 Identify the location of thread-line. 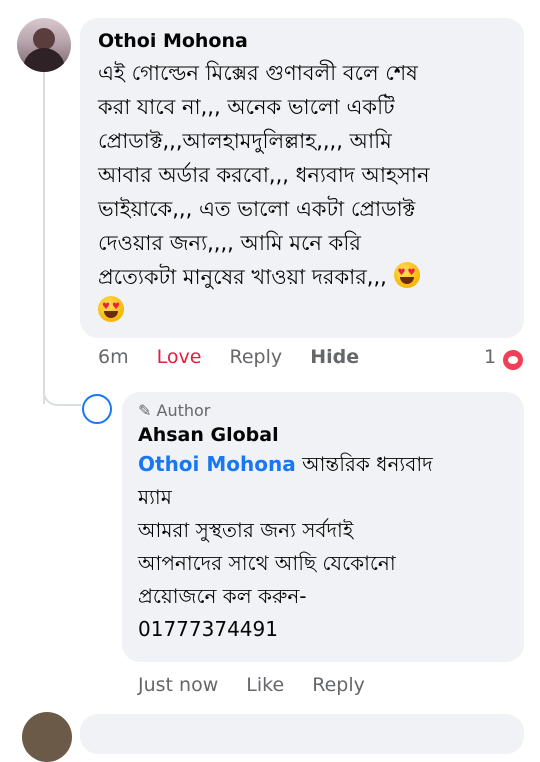
(44, 237).